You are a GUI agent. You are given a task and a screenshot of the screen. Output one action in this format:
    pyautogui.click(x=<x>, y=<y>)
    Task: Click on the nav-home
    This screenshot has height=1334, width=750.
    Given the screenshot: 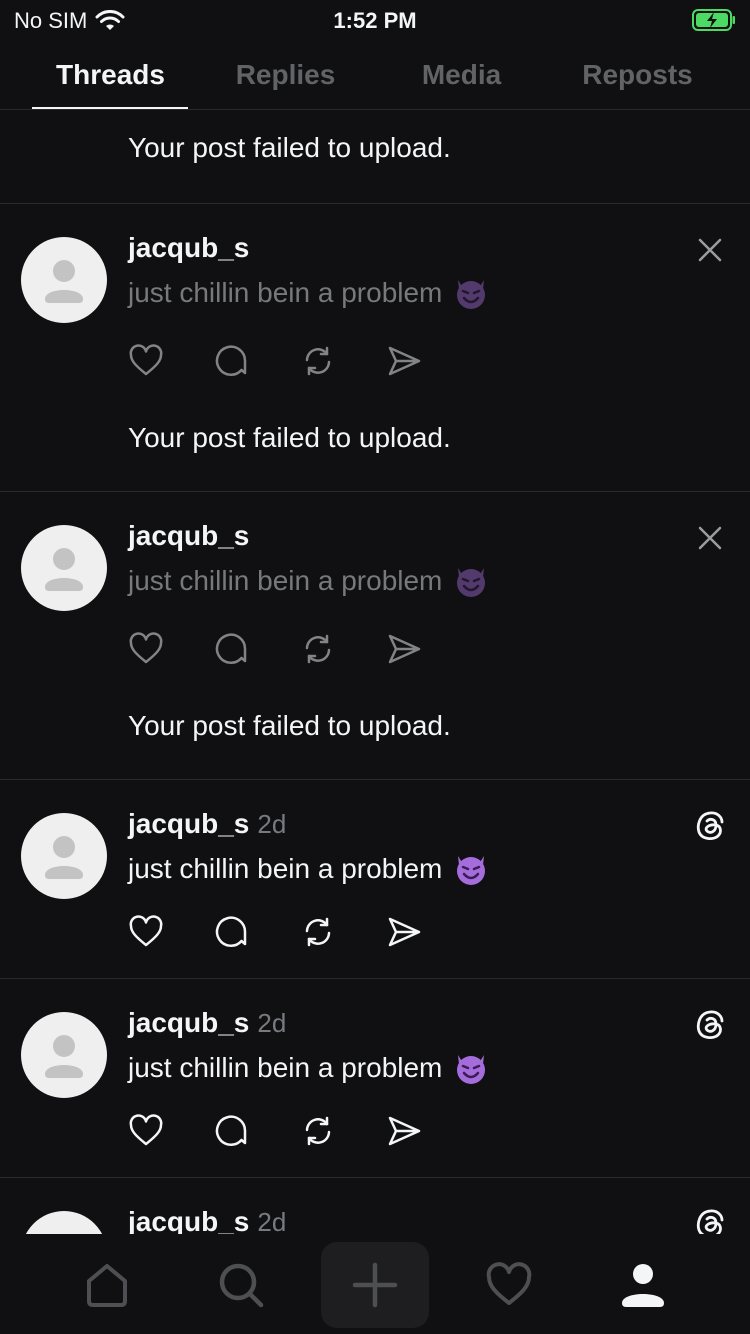 What is the action you would take?
    pyautogui.click(x=107, y=1285)
    